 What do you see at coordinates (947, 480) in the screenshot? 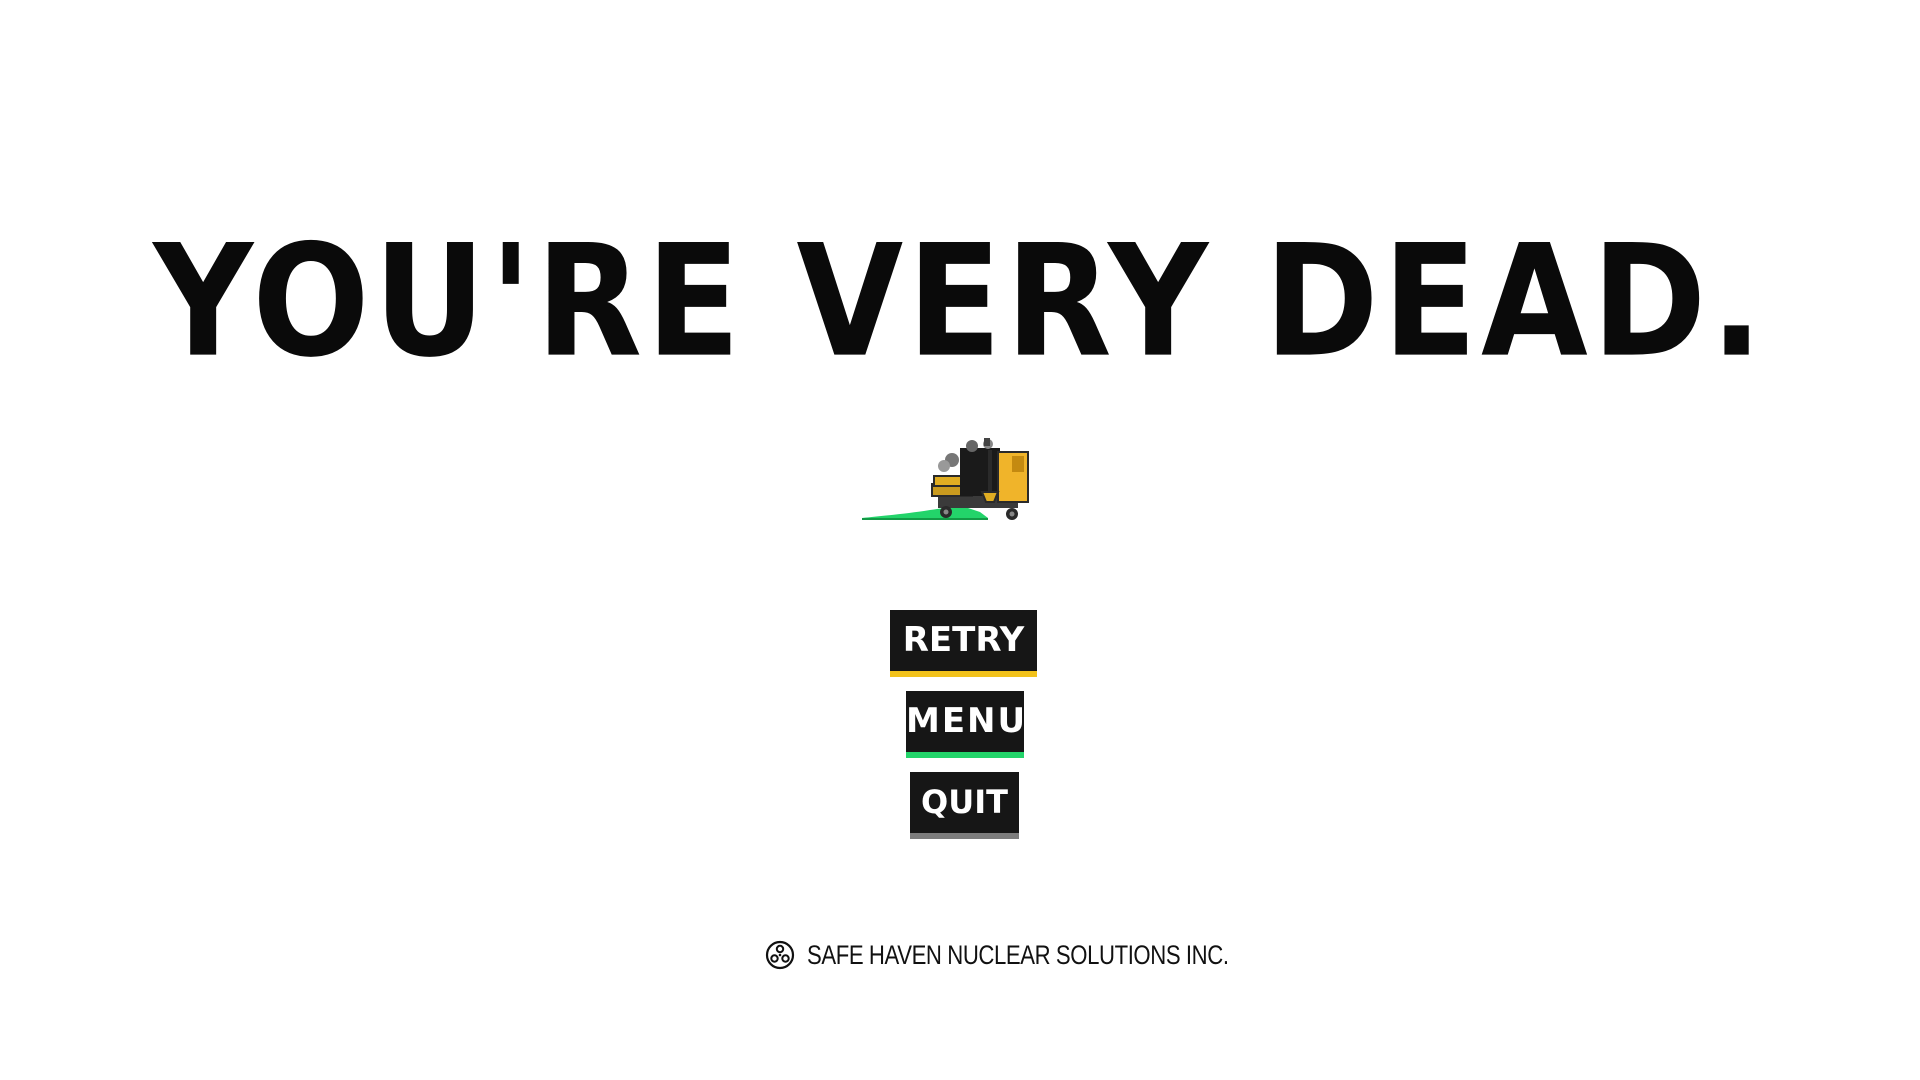
I see `janitor-cart-sprite` at bounding box center [947, 480].